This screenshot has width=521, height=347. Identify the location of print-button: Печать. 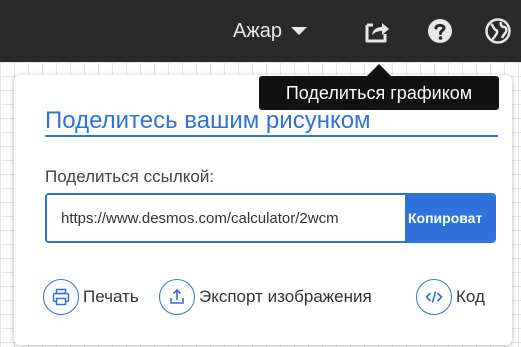
(91, 297).